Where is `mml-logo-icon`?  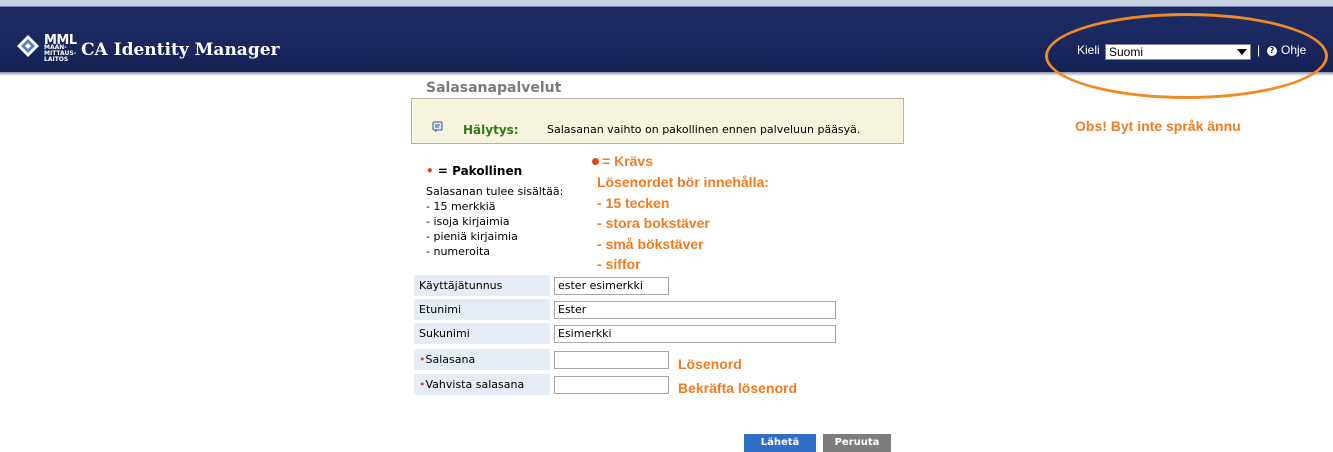 mml-logo-icon is located at coordinates (28, 46).